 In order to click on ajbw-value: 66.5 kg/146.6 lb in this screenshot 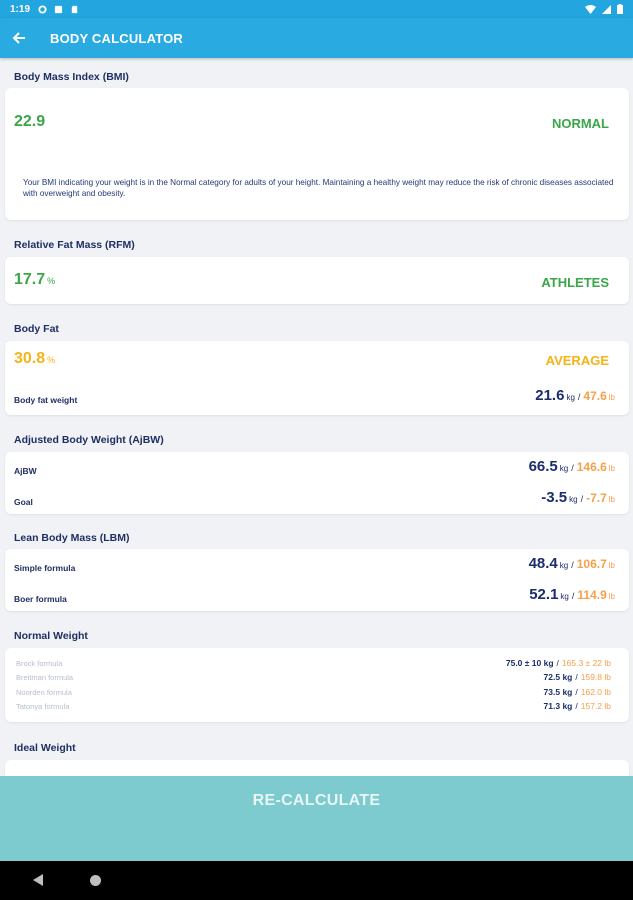, I will do `click(572, 466)`.